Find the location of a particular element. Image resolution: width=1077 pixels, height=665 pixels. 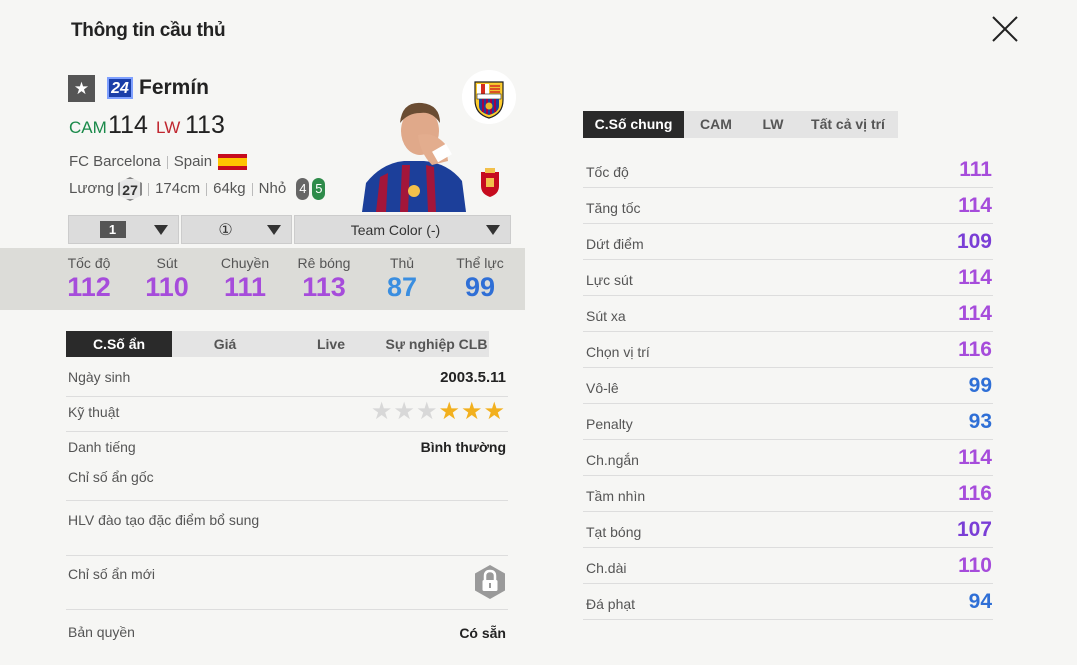

player-name: Fermín is located at coordinates (174, 87).